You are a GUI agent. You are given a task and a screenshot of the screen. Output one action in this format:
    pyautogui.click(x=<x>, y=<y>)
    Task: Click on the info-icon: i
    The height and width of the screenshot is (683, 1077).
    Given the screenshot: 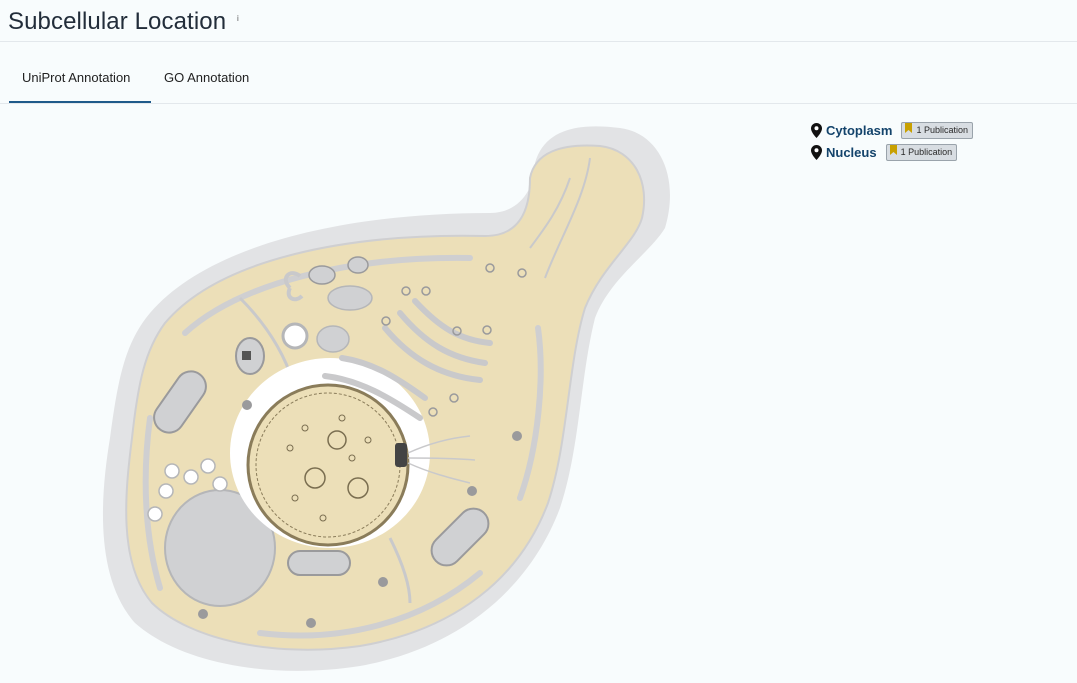 What is the action you would take?
    pyautogui.click(x=238, y=18)
    